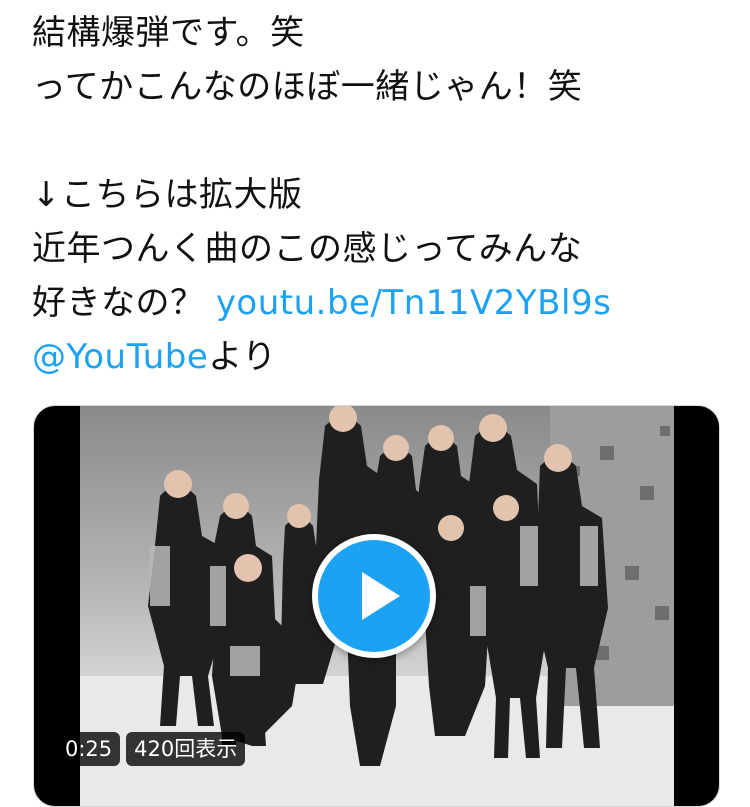 This screenshot has height=807, width=750. Describe the element at coordinates (168, 33) in the screenshot. I see `tweet-line: 結構爆弾です。笑` at that location.